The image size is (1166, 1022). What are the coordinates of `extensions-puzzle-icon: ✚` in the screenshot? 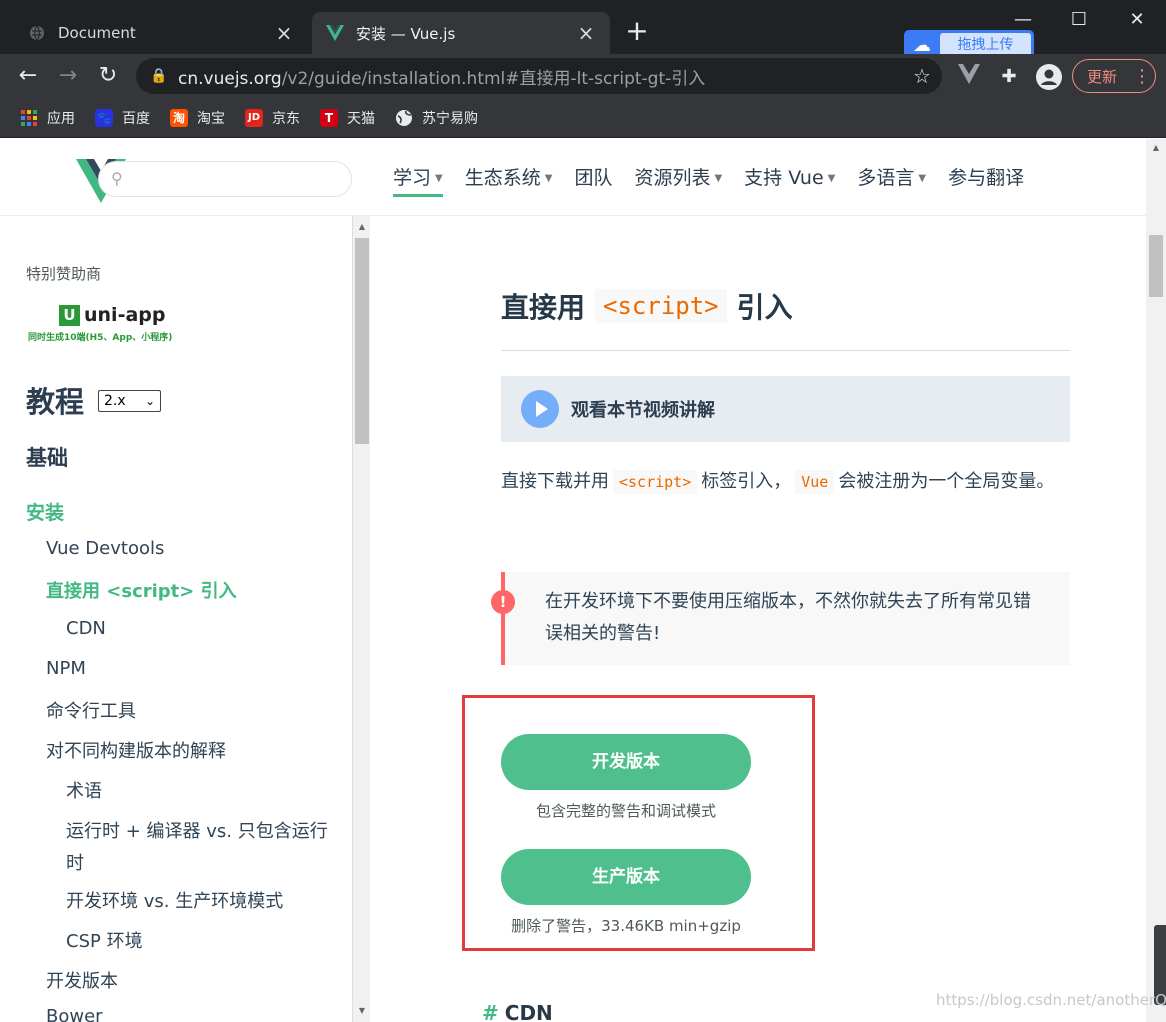 It's located at (1009, 77).